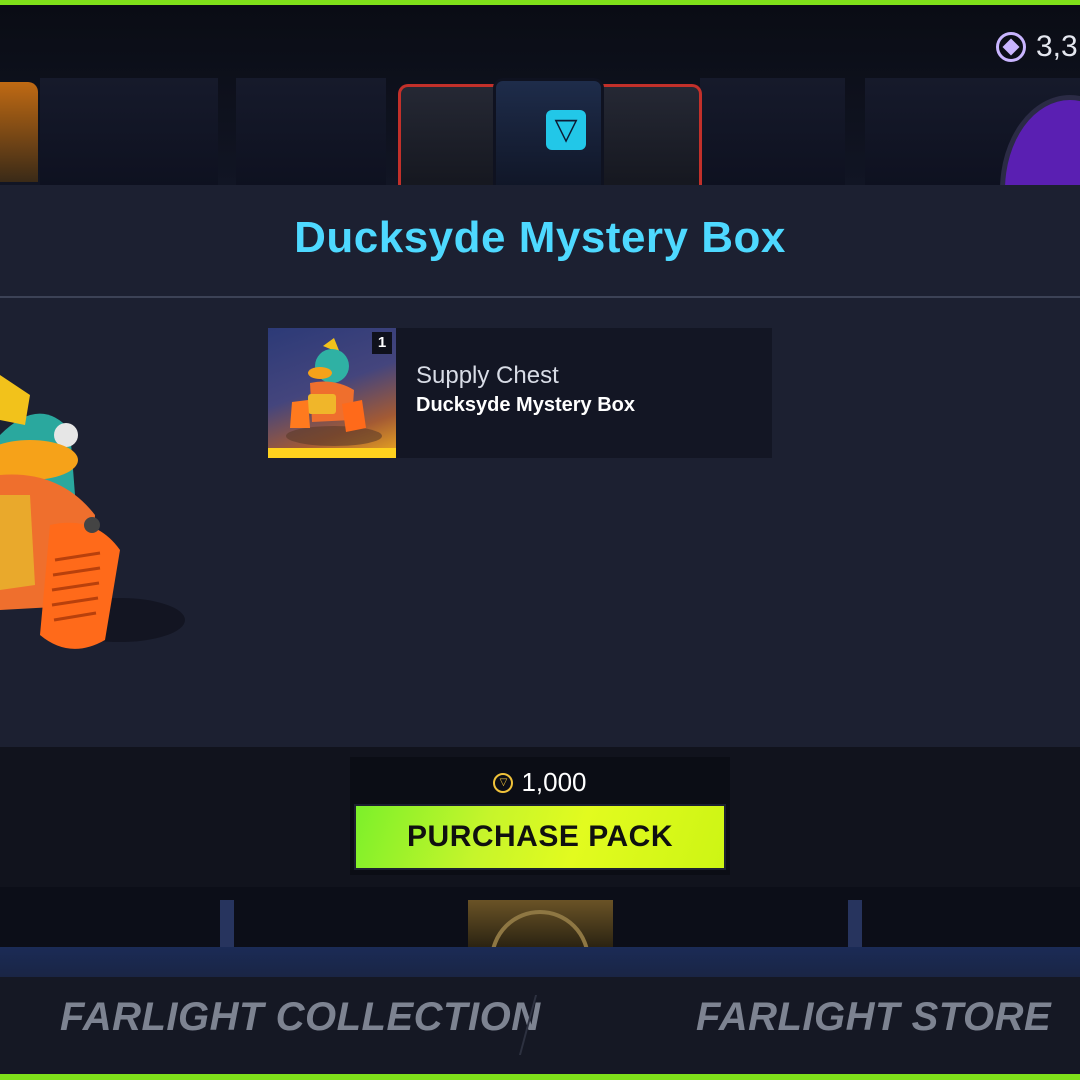 This screenshot has height=1080, width=1080. Describe the element at coordinates (540, 928) in the screenshot. I see `rank-badge-ring` at that location.